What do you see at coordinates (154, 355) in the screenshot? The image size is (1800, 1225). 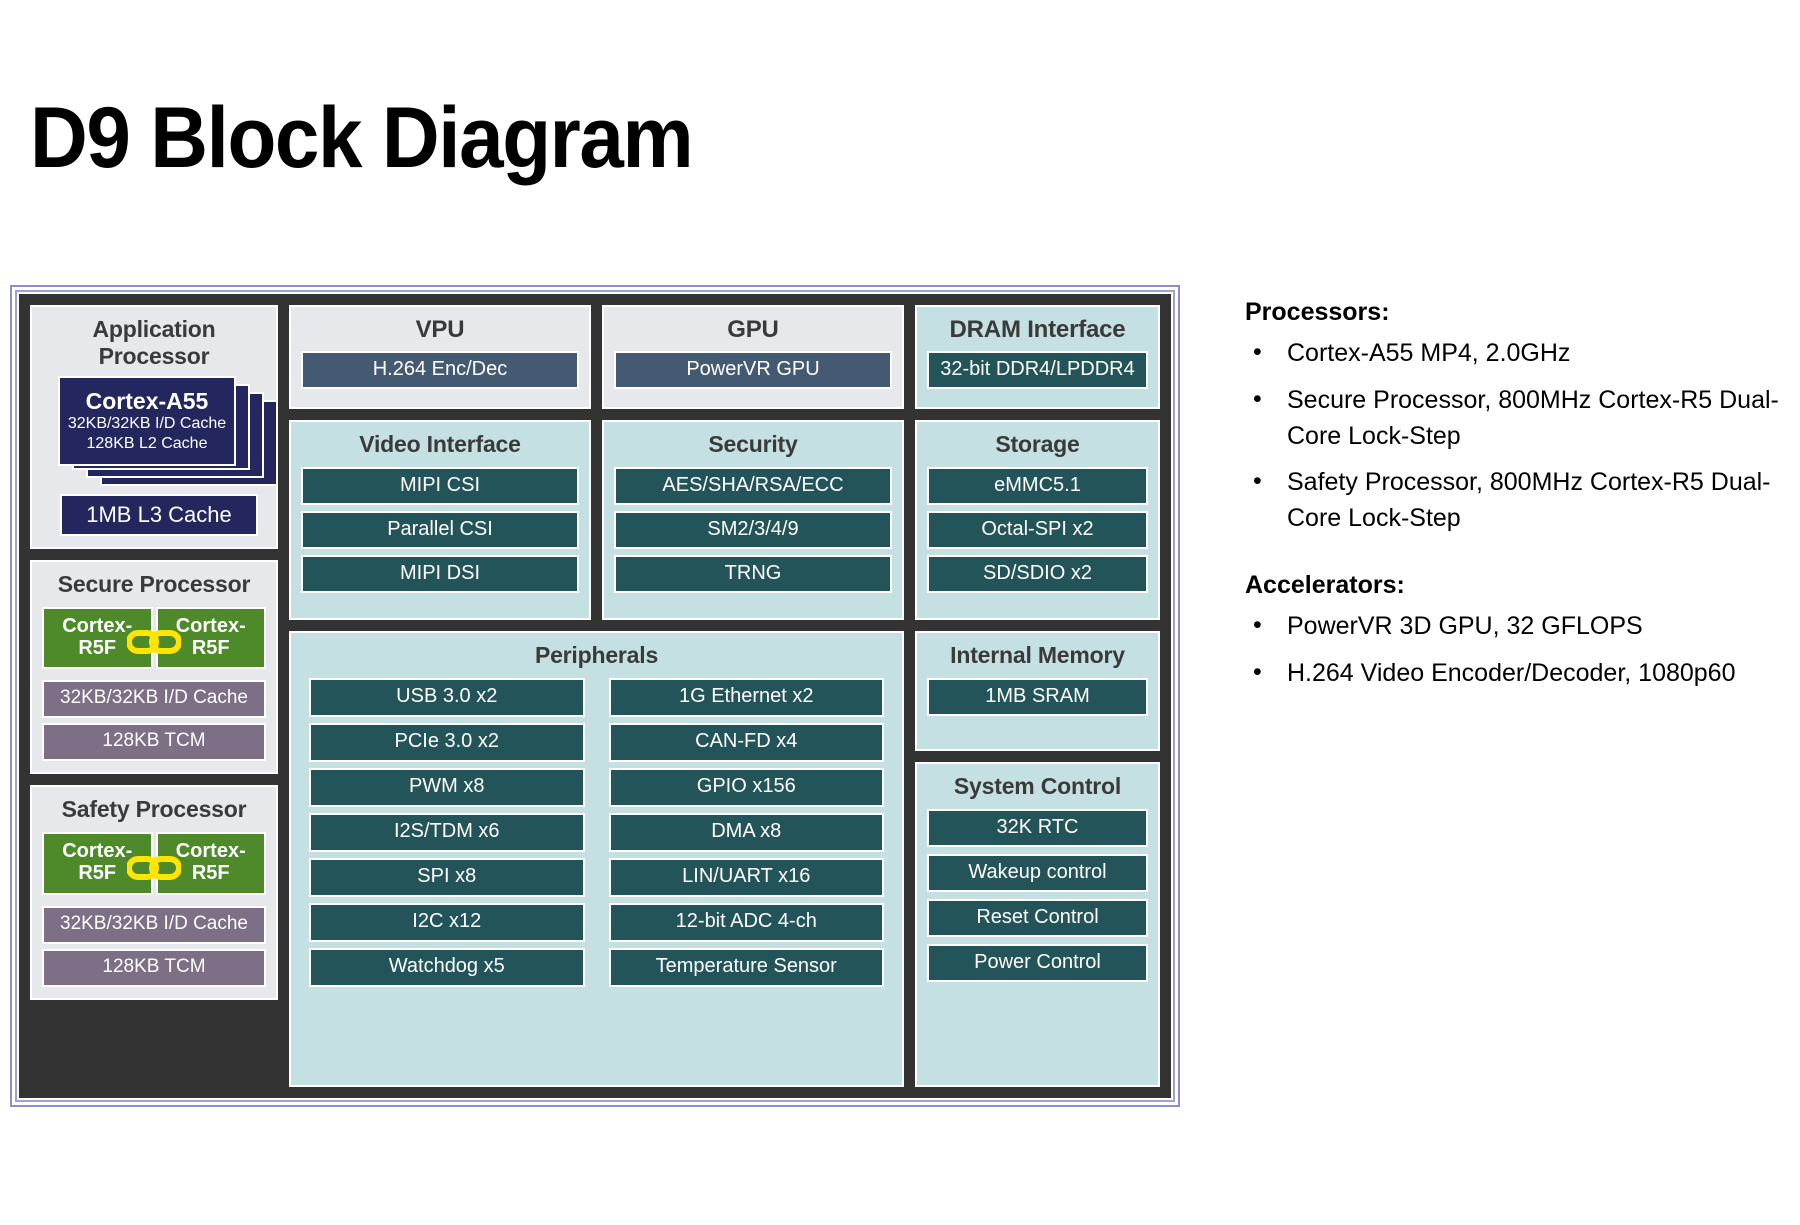 I see `application-processor-title-line2: Processor` at bounding box center [154, 355].